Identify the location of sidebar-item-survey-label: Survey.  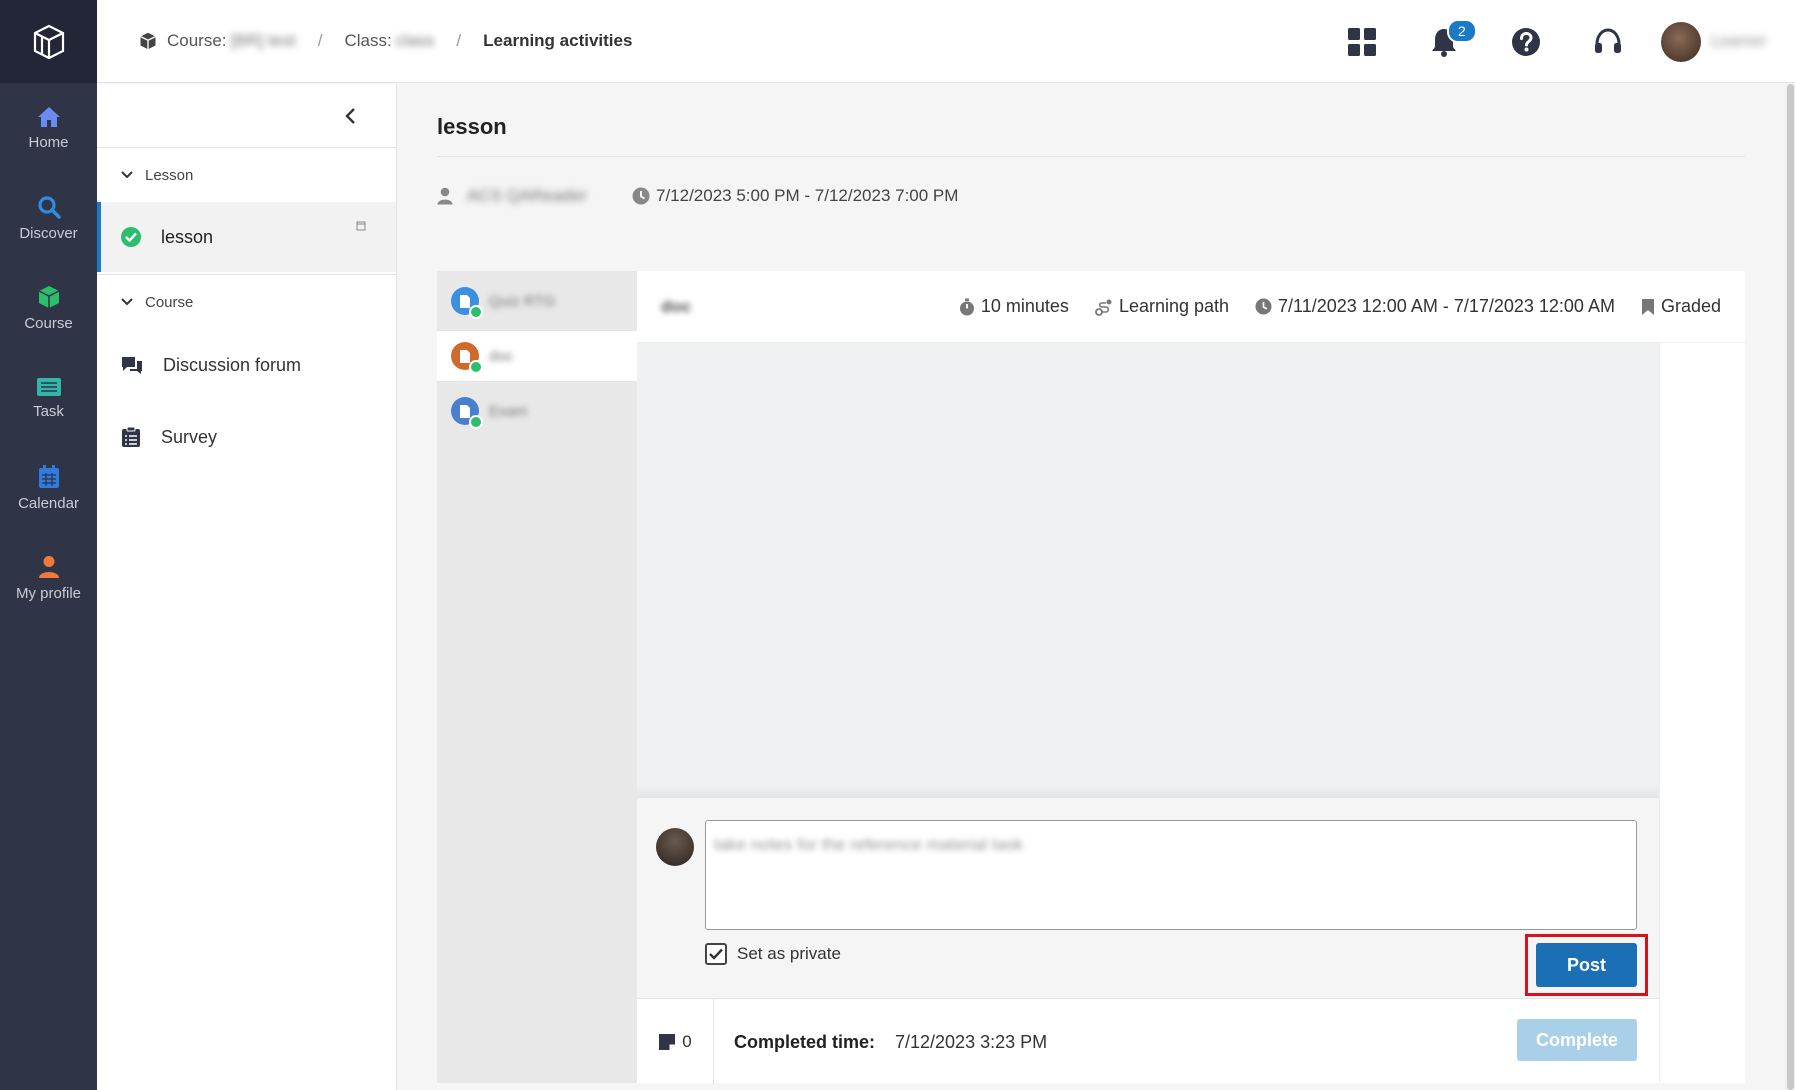
(189, 436).